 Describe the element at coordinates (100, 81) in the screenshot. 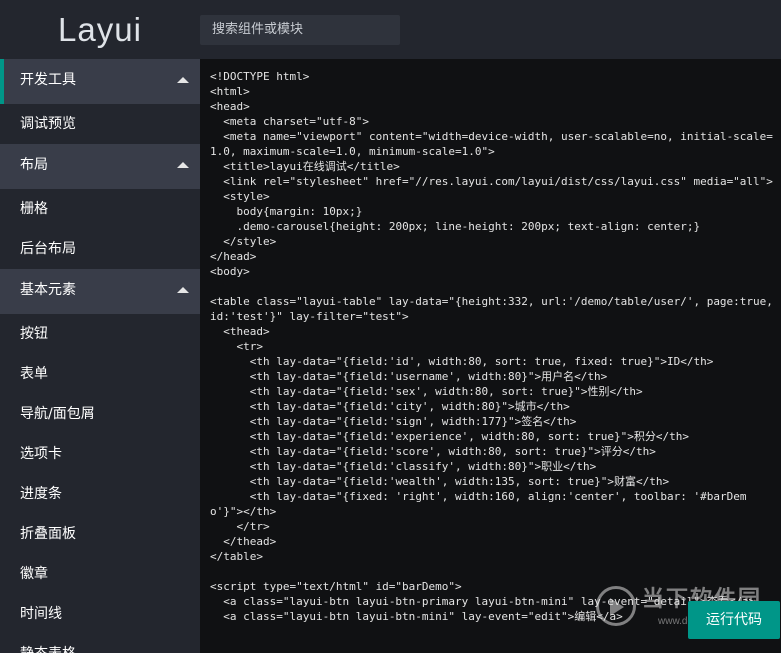

I see `group-dev-tools: 开发工具` at that location.